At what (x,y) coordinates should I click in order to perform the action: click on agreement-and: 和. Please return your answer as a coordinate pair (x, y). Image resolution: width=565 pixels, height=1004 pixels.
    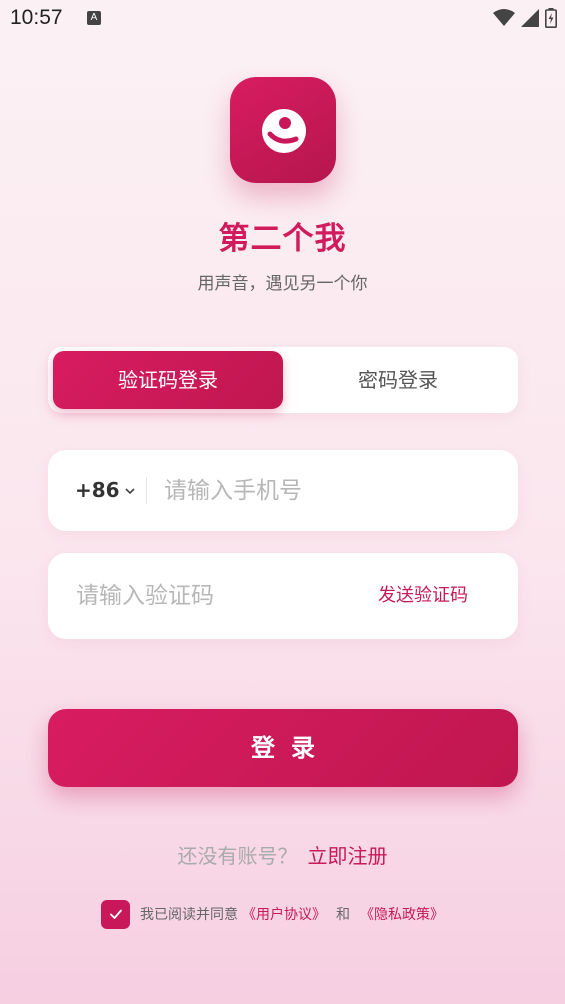
    Looking at the image, I should click on (343, 915).